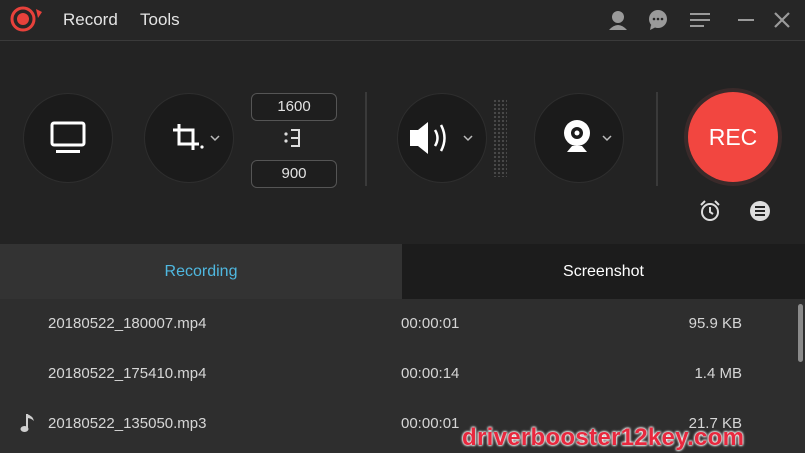 The height and width of the screenshot is (453, 805). Describe the element at coordinates (127, 423) in the screenshot. I see `file-name: 20180522_135050.mp3` at that location.